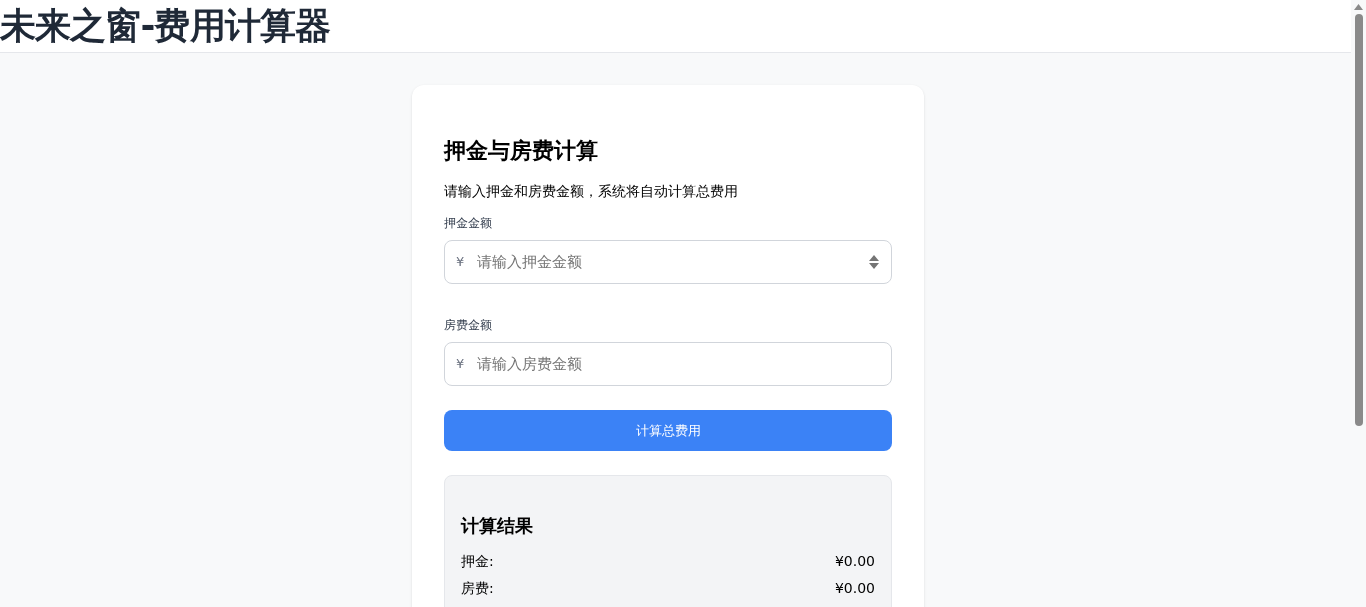  Describe the element at coordinates (165, 26) in the screenshot. I see `page-title: 未来之窗-费用计算器` at that location.